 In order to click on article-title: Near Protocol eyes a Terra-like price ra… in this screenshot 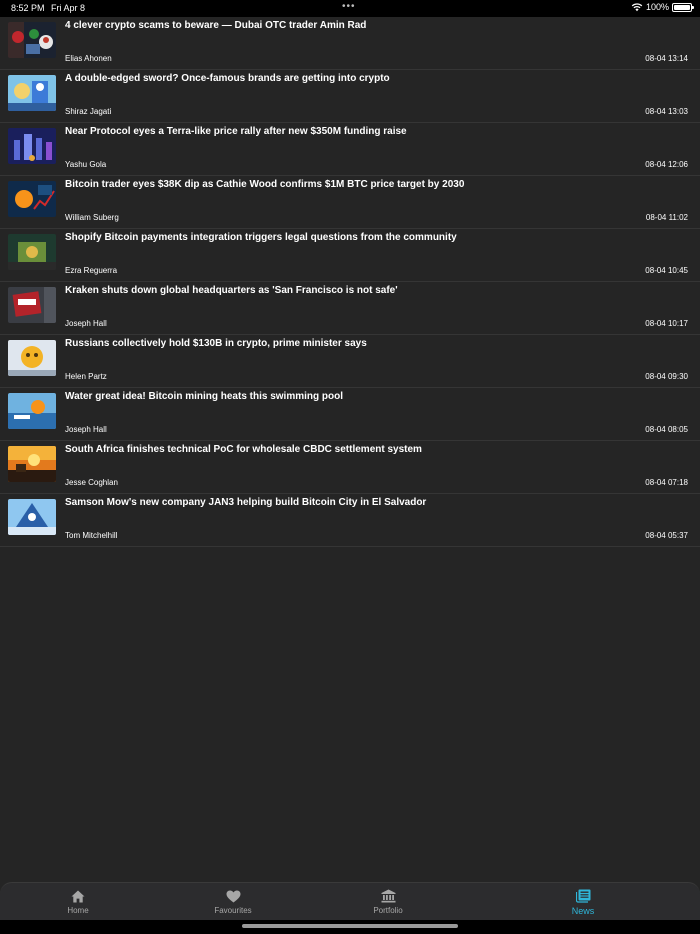, I will do `click(236, 131)`.